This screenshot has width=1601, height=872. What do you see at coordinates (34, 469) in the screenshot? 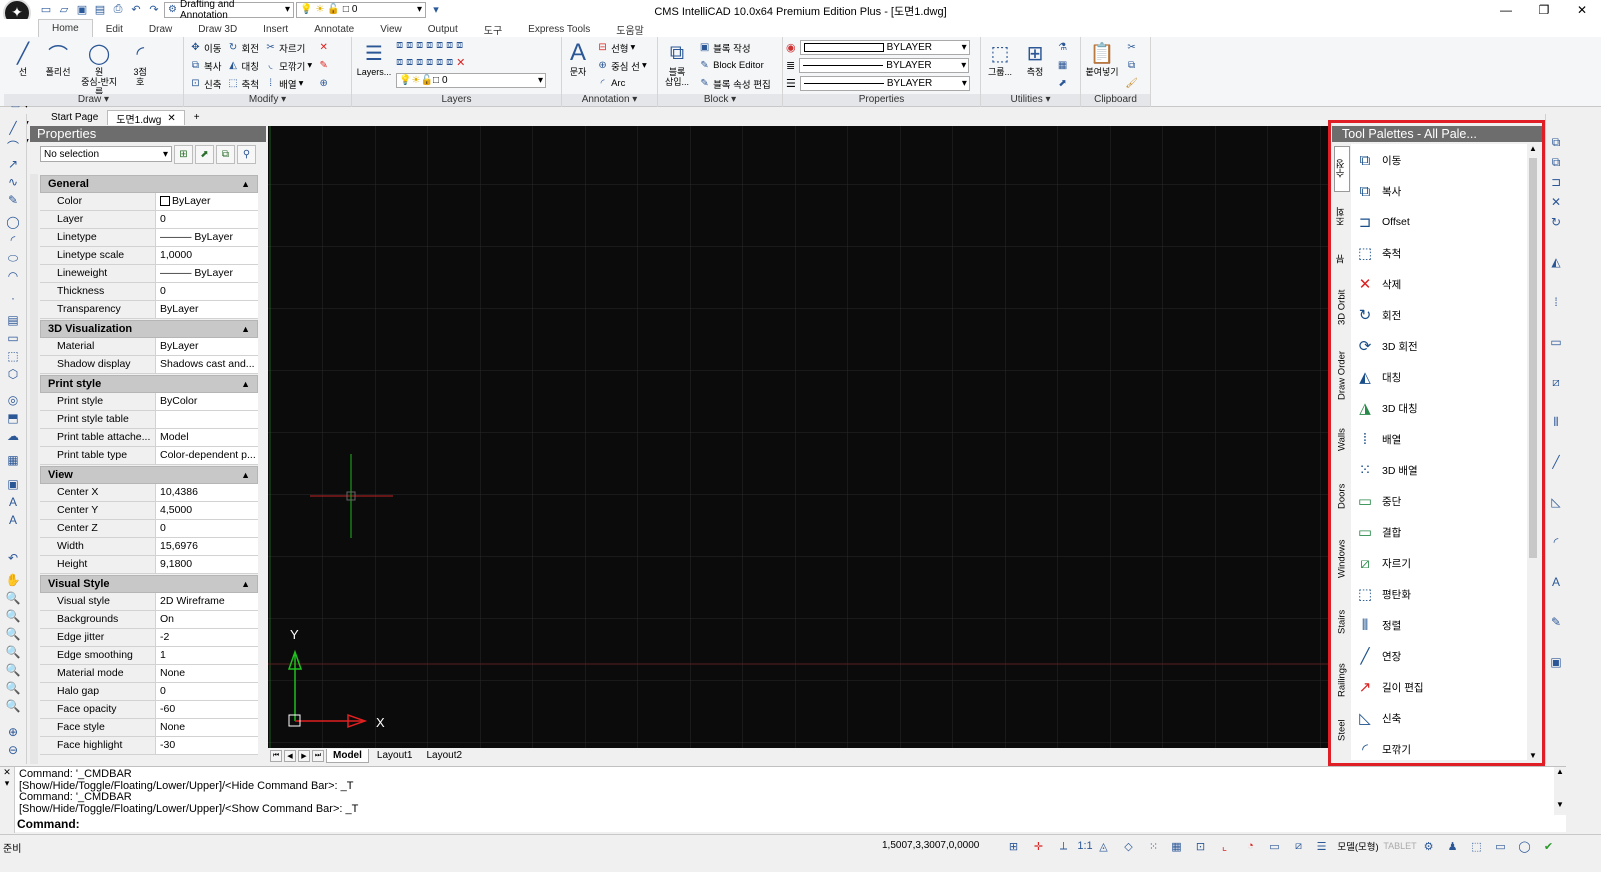
I see `properties-scrollbar` at bounding box center [34, 469].